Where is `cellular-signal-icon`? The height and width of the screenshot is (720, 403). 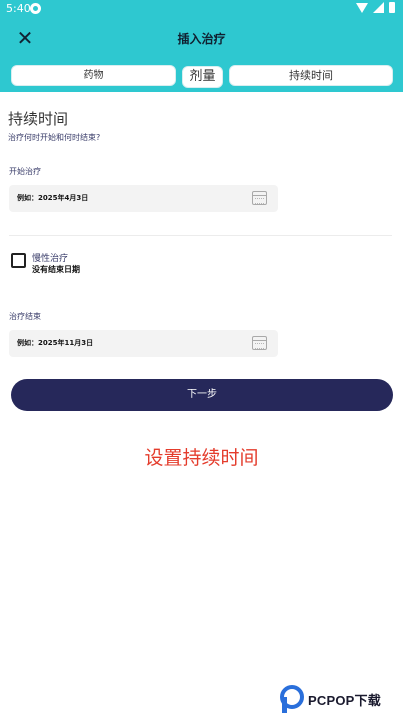 cellular-signal-icon is located at coordinates (378, 7).